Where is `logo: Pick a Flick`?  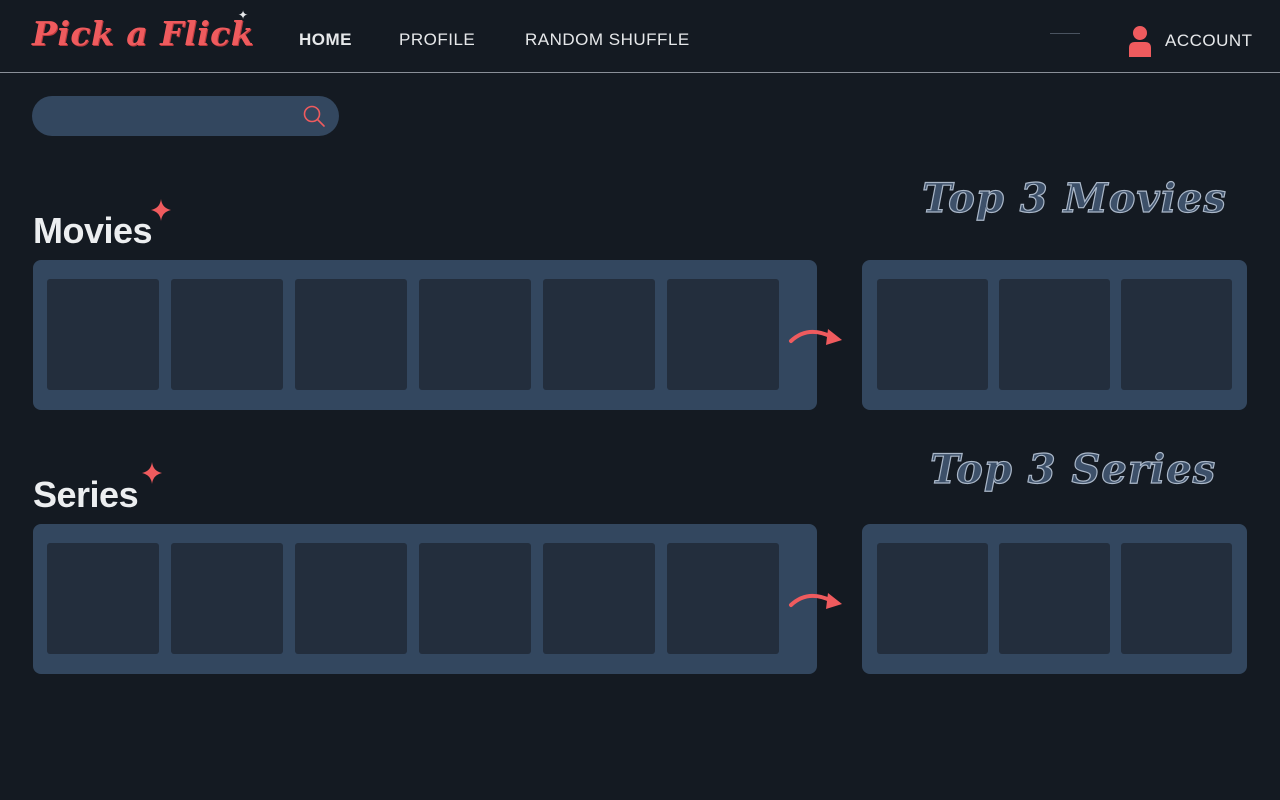
logo: Pick a Flick is located at coordinates (143, 33).